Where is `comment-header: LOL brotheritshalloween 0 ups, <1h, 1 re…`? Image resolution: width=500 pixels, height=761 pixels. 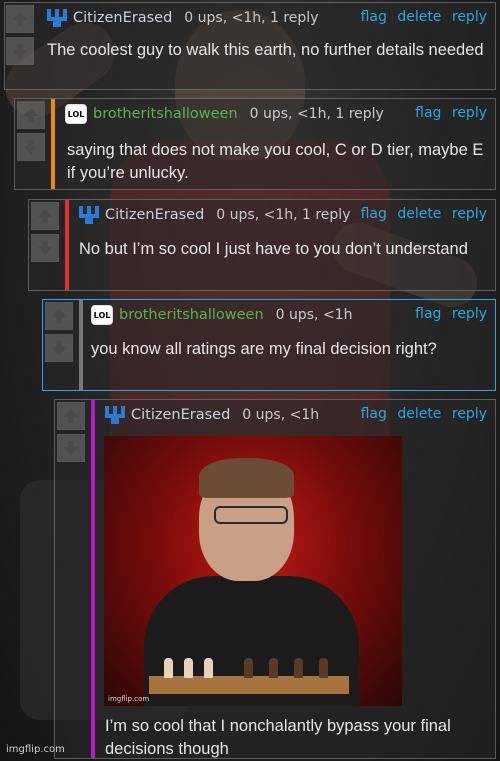 comment-header: LOL brotheritshalloween 0 ups, <1h, 1 re… is located at coordinates (224, 114).